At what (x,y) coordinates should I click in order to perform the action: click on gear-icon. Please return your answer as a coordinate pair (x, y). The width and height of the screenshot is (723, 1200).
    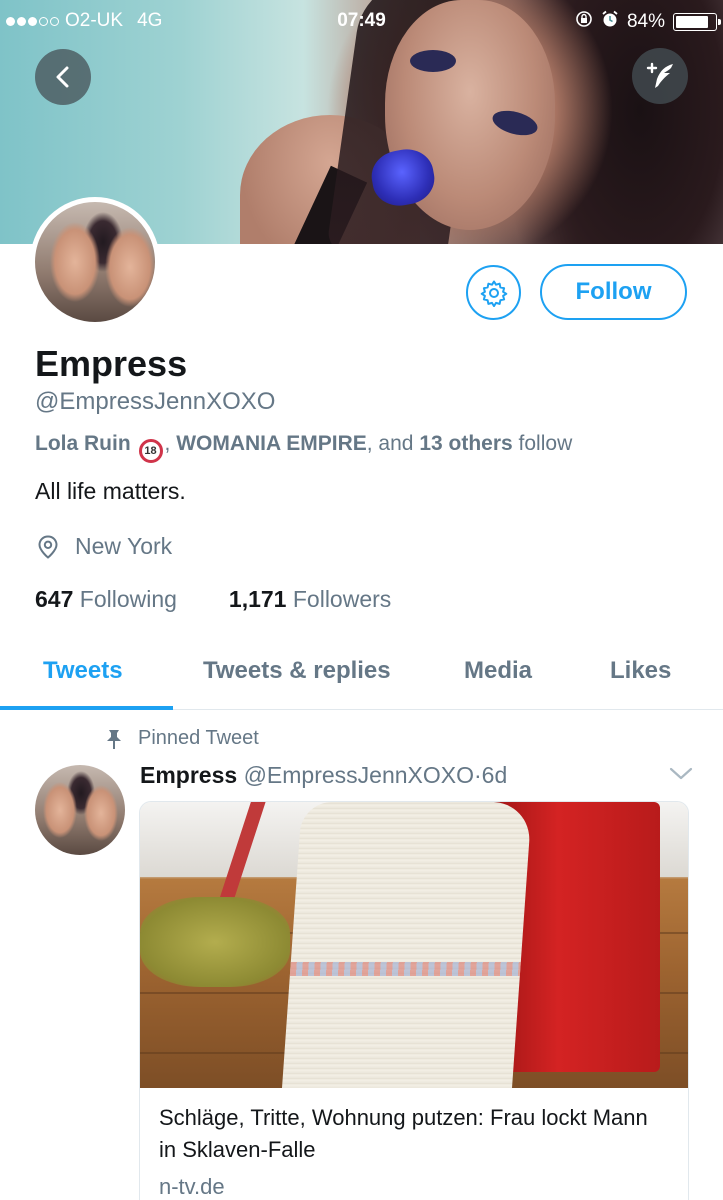
    Looking at the image, I should click on (493, 293).